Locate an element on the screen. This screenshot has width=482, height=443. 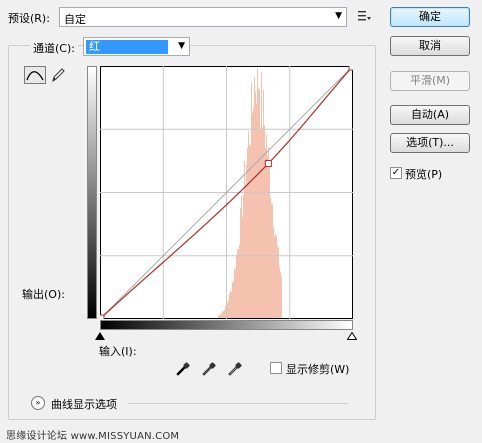
curve-tool-icon is located at coordinates (35, 76).